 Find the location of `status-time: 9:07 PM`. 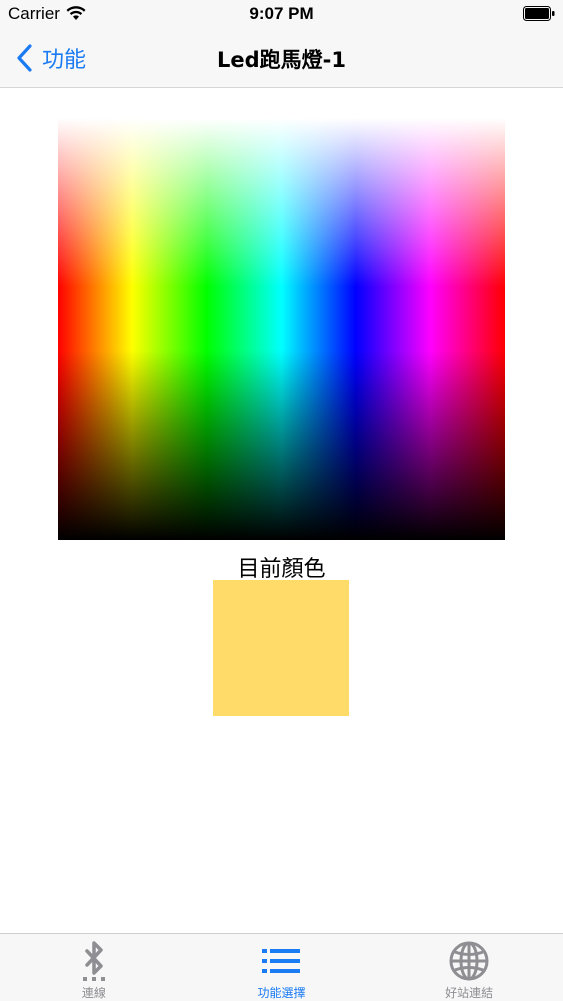

status-time: 9:07 PM is located at coordinates (281, 13).